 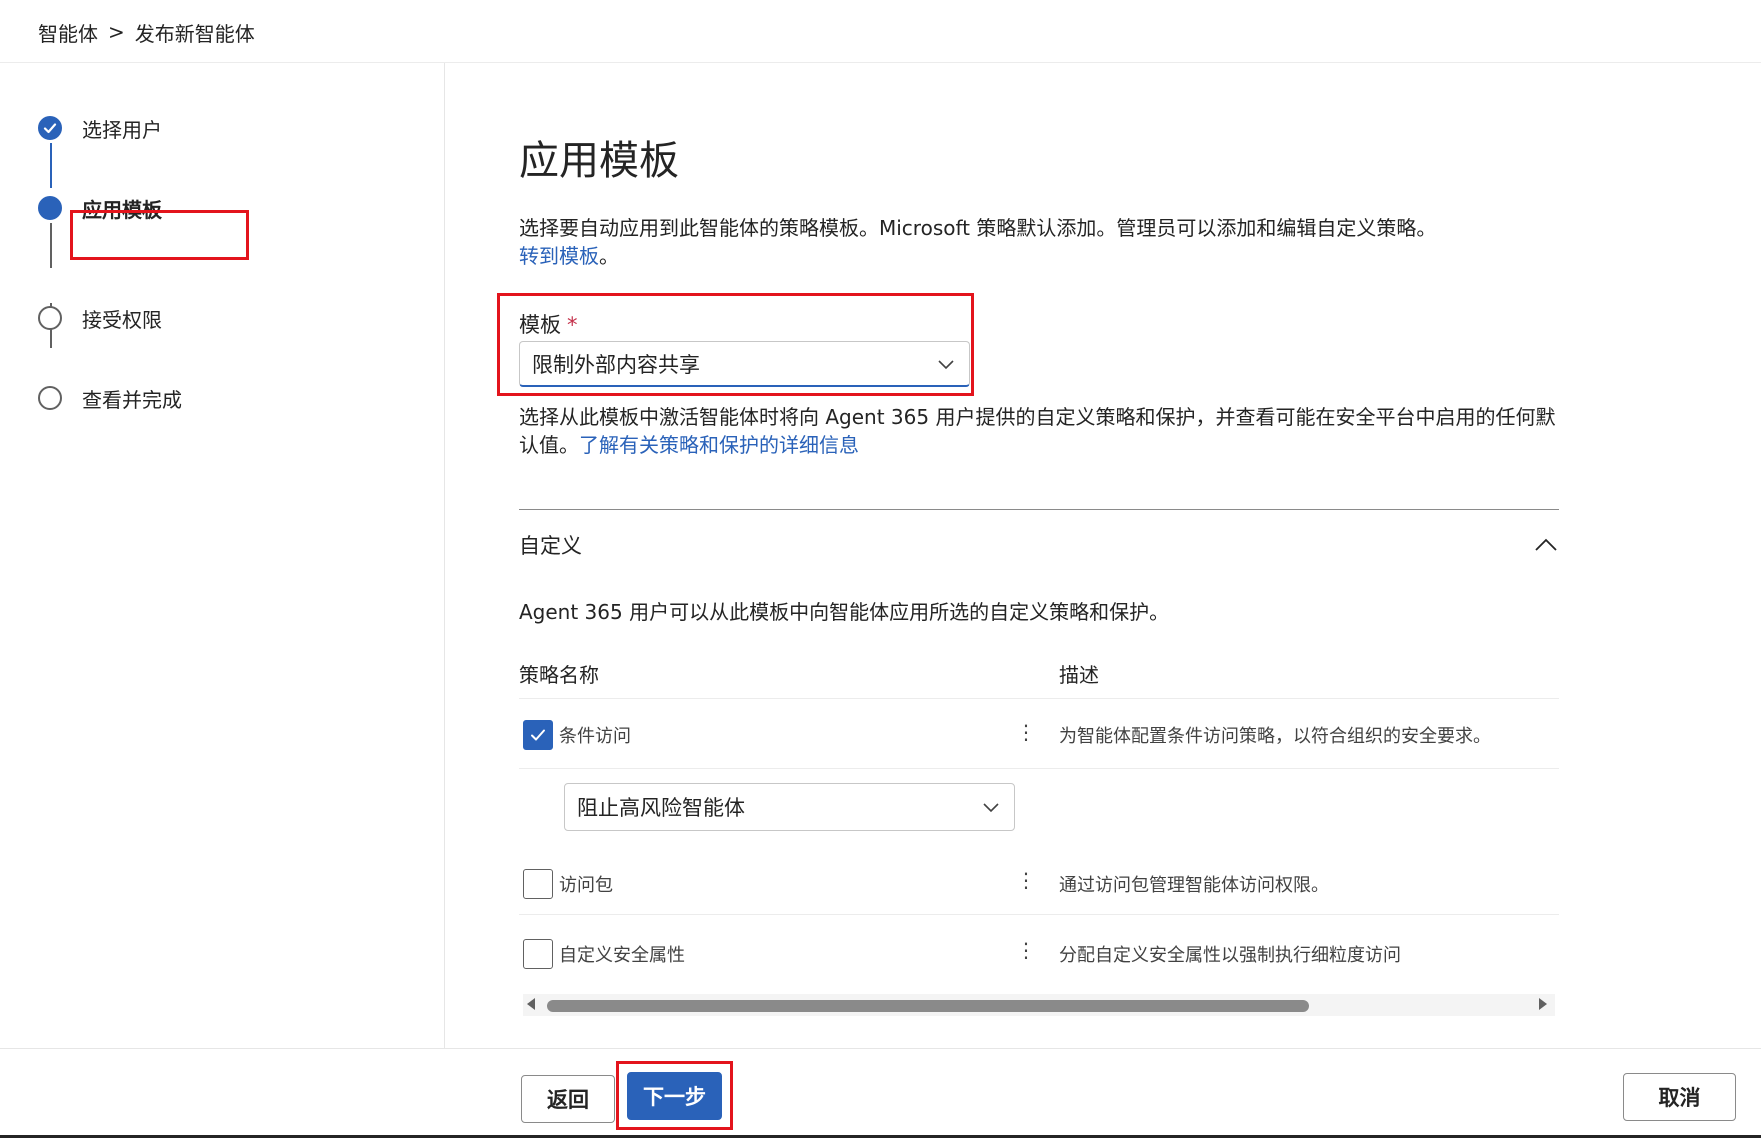 What do you see at coordinates (1194, 885) in the screenshot?
I see `policy-description: 通过访问包管理智能体访问权限。` at bounding box center [1194, 885].